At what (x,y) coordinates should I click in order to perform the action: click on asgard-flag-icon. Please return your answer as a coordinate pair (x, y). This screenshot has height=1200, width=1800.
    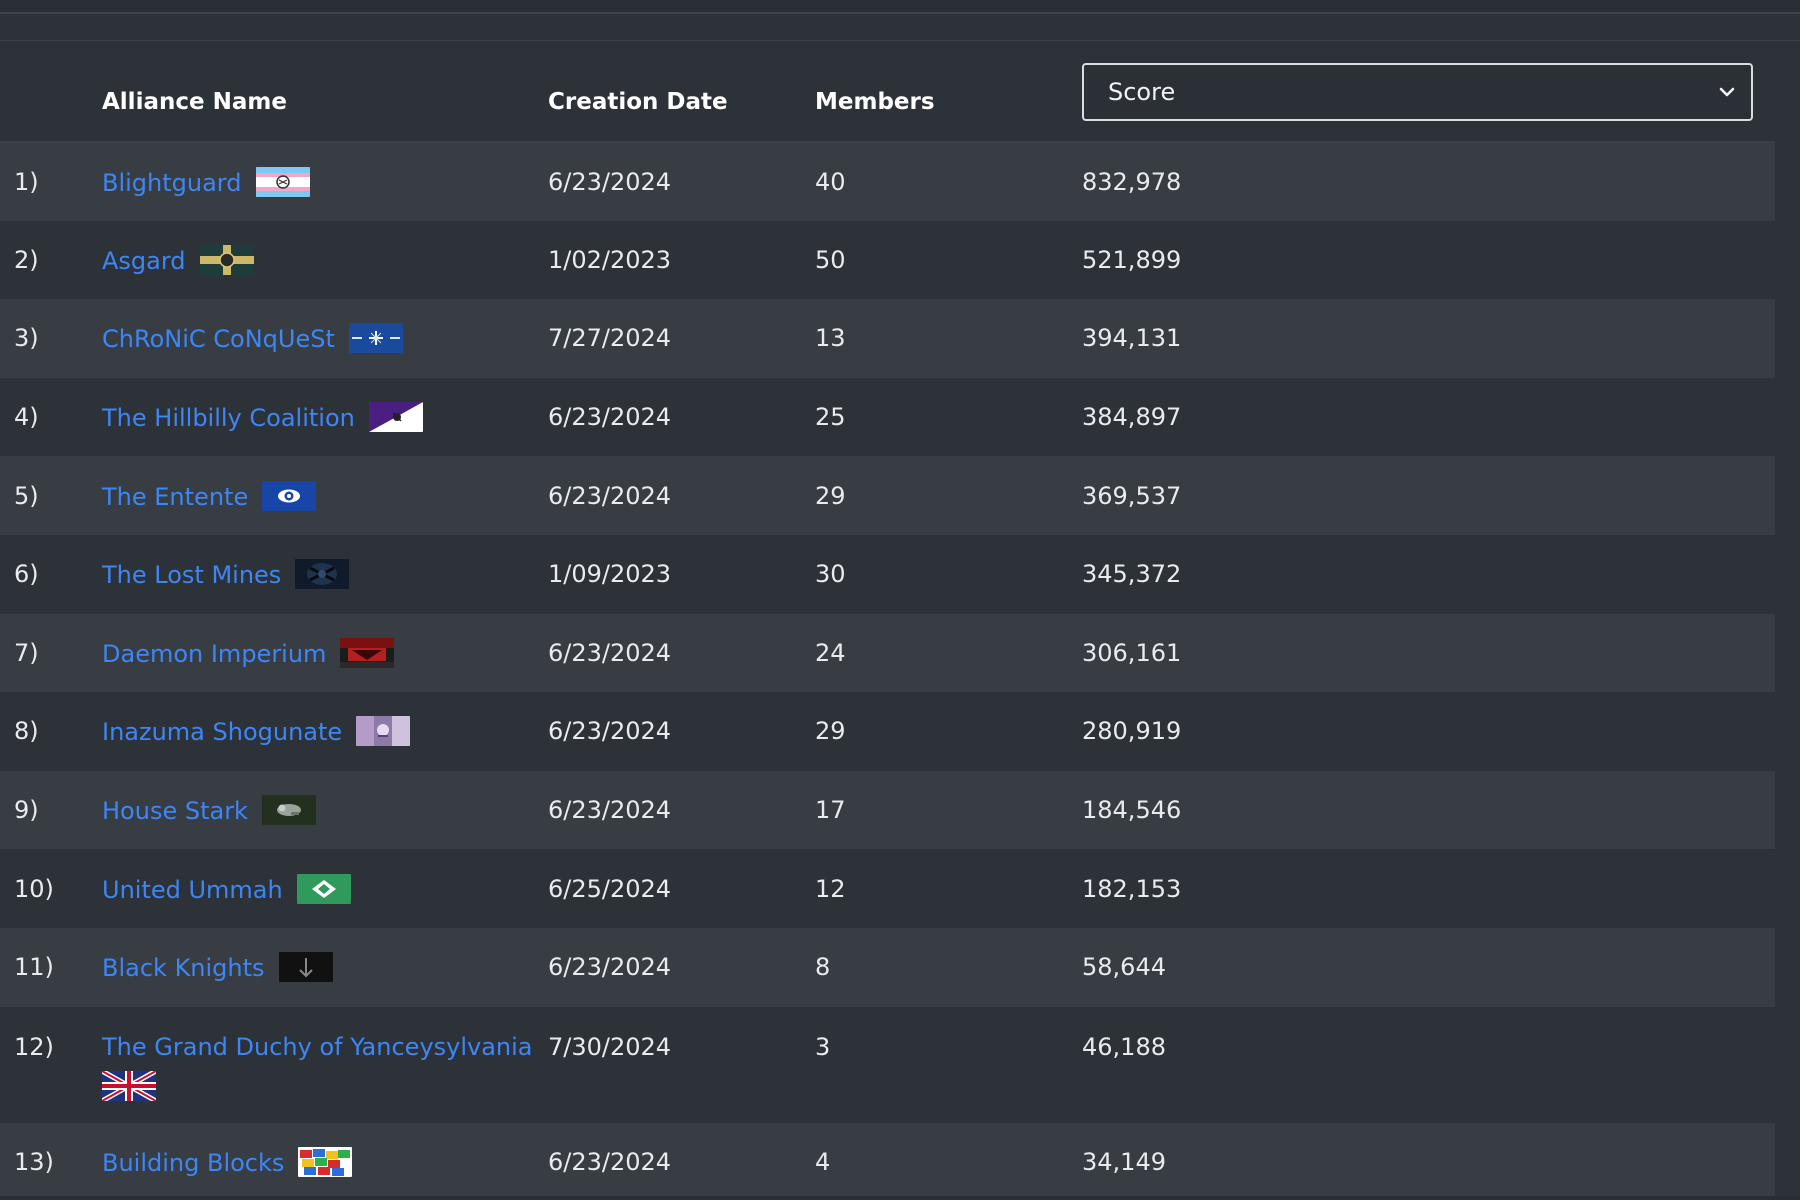
    Looking at the image, I should click on (226, 259).